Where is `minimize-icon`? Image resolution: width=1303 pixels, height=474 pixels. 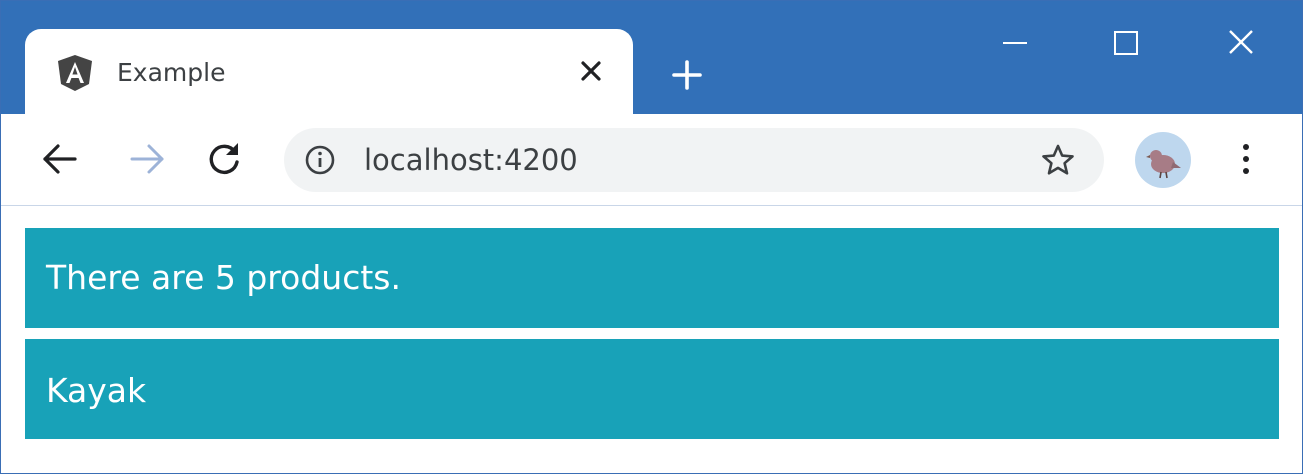 minimize-icon is located at coordinates (1015, 43).